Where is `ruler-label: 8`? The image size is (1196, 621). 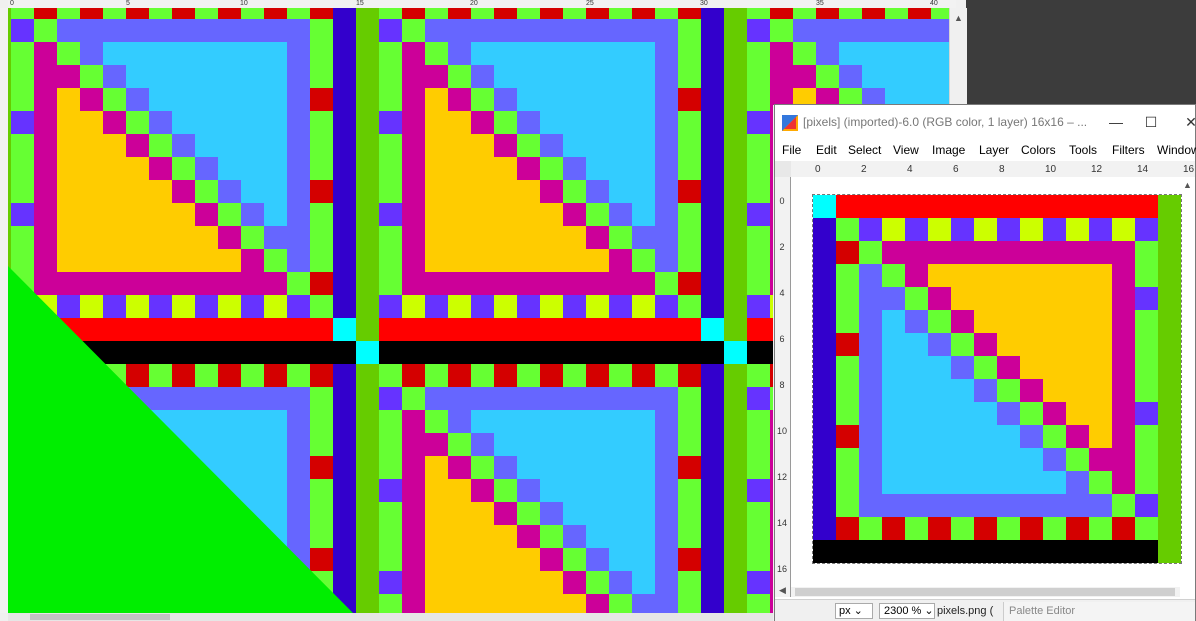
ruler-label: 8 is located at coordinates (782, 385).